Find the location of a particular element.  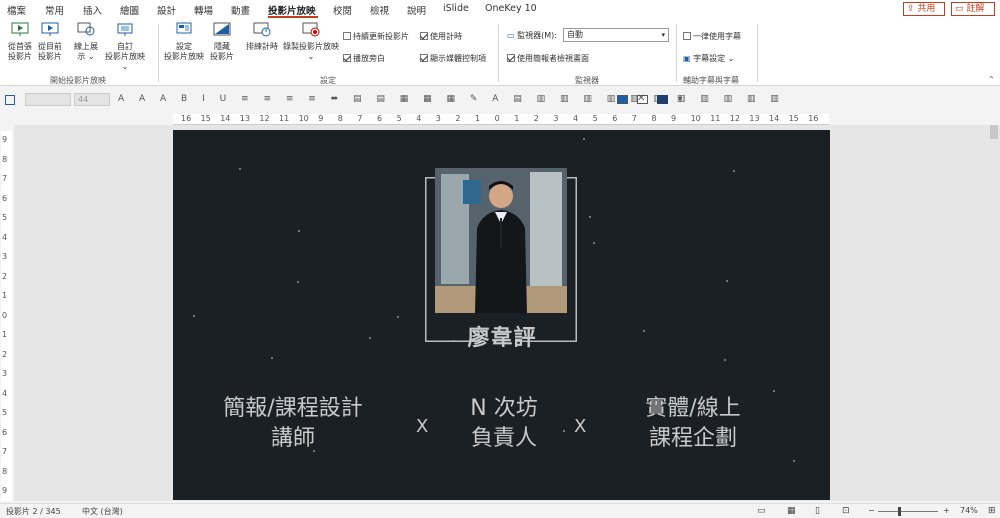

chevron-down-icon: ▾ is located at coordinates (663, 35).